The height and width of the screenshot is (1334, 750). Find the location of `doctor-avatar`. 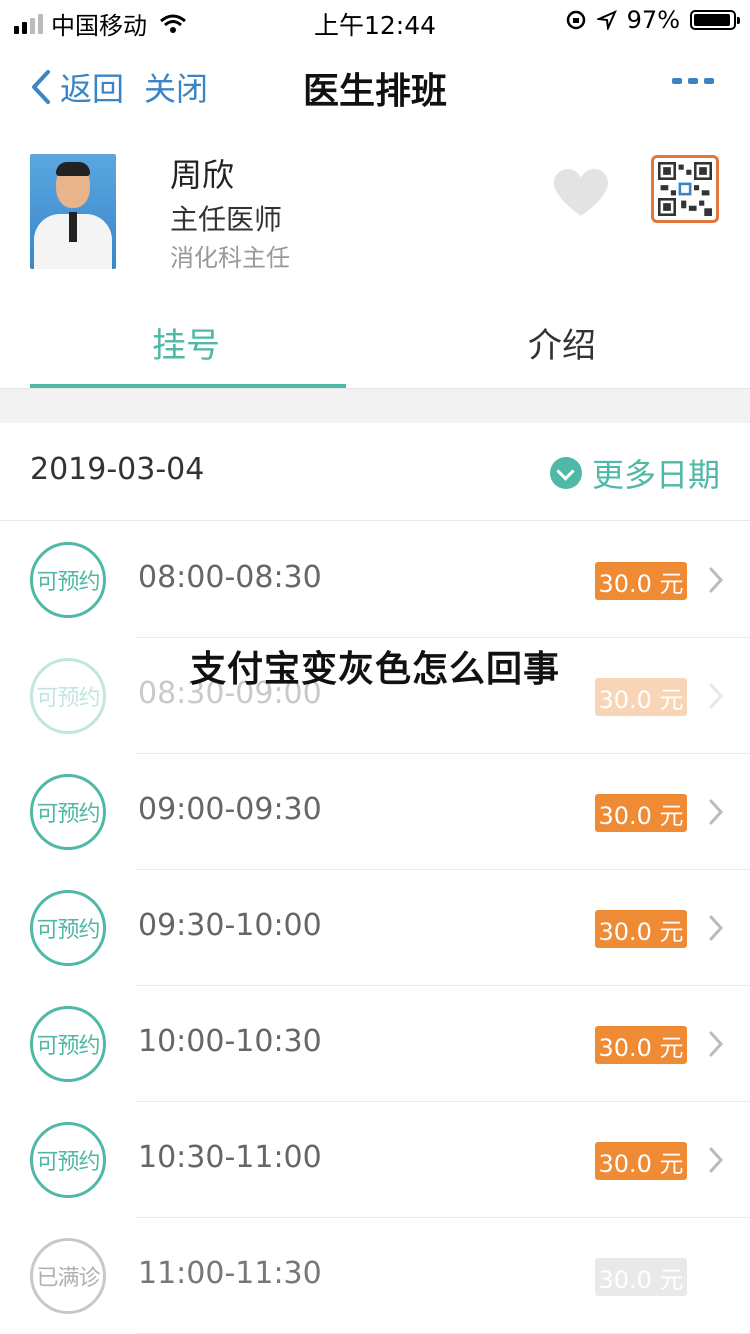

doctor-avatar is located at coordinates (73, 211).